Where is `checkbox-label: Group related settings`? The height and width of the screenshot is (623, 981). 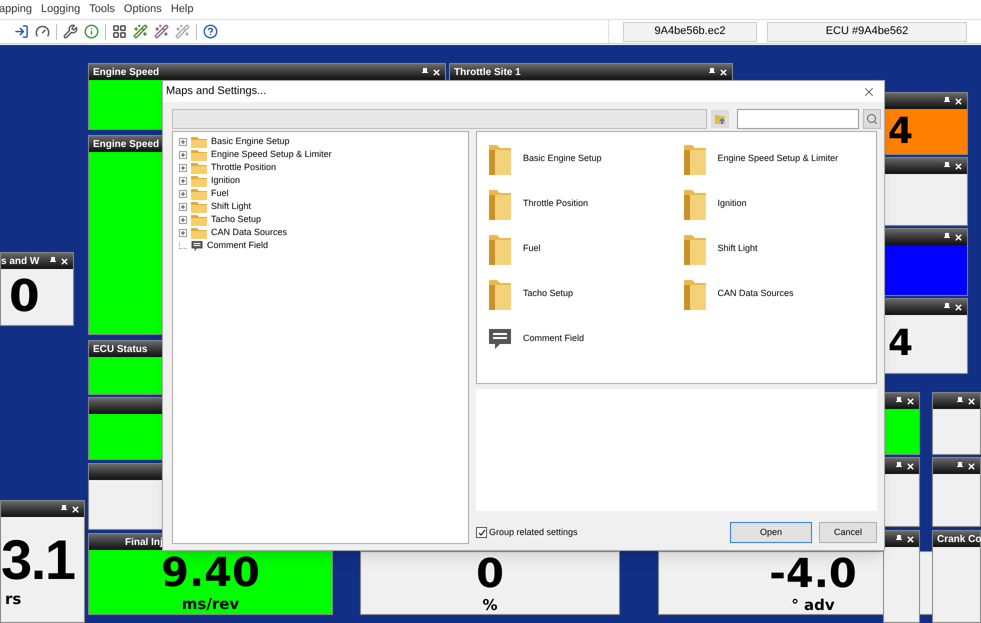
checkbox-label: Group related settings is located at coordinates (533, 532).